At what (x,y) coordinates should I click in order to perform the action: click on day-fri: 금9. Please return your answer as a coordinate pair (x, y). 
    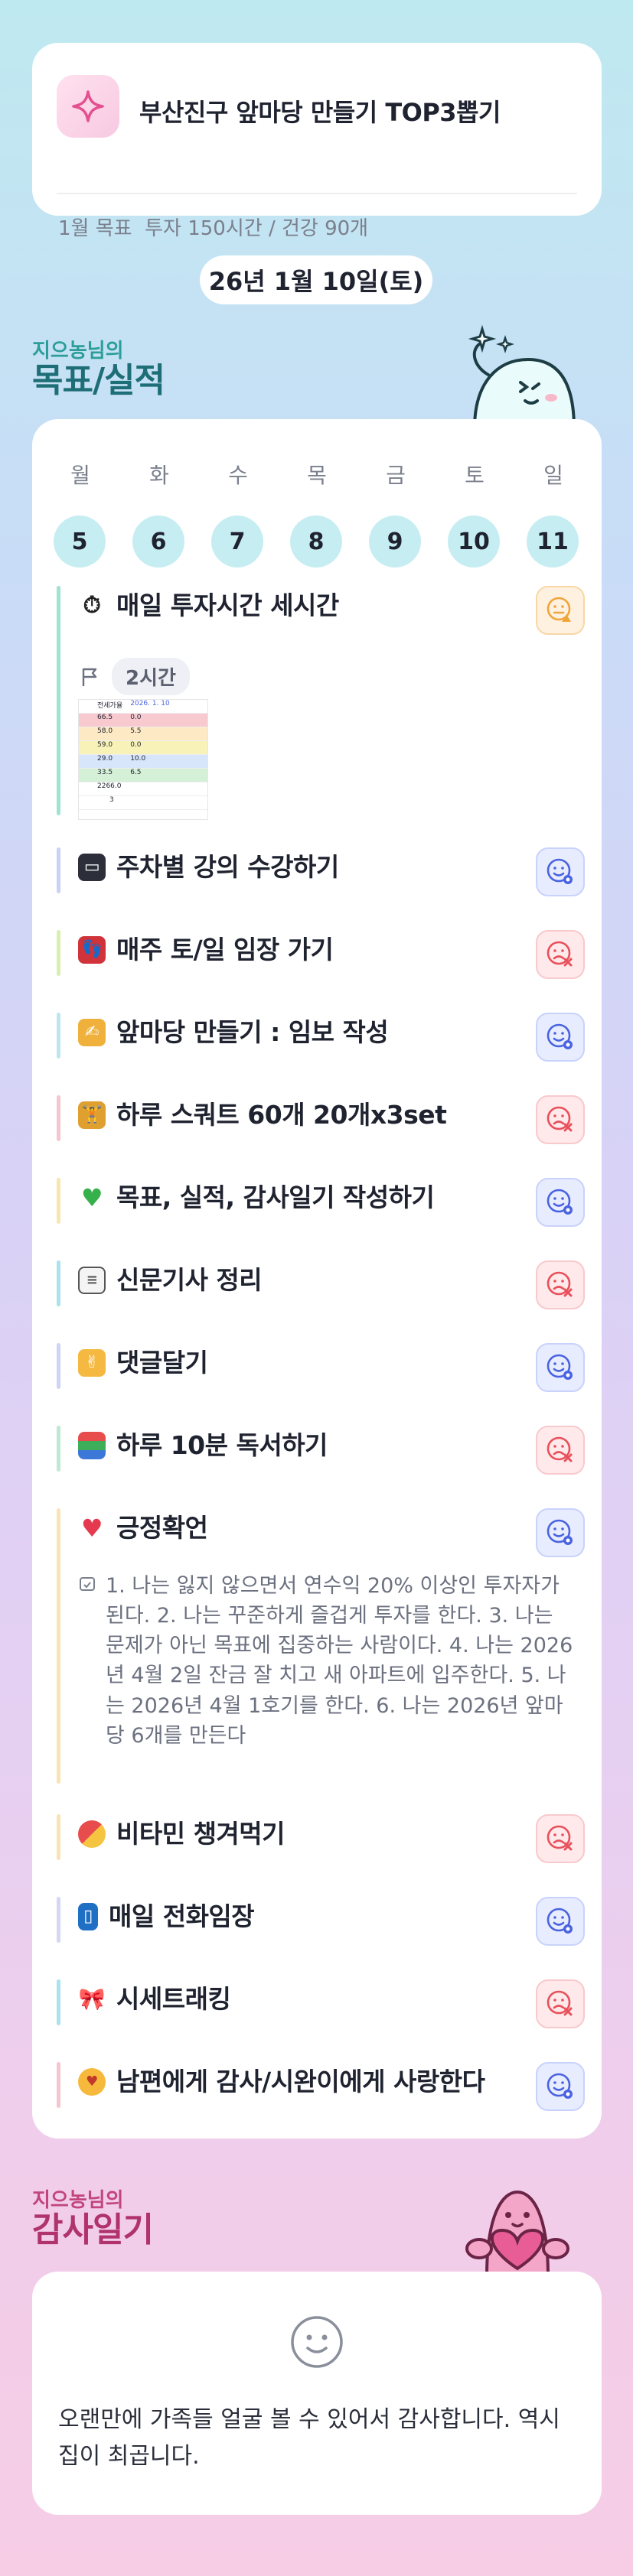
    Looking at the image, I should click on (396, 513).